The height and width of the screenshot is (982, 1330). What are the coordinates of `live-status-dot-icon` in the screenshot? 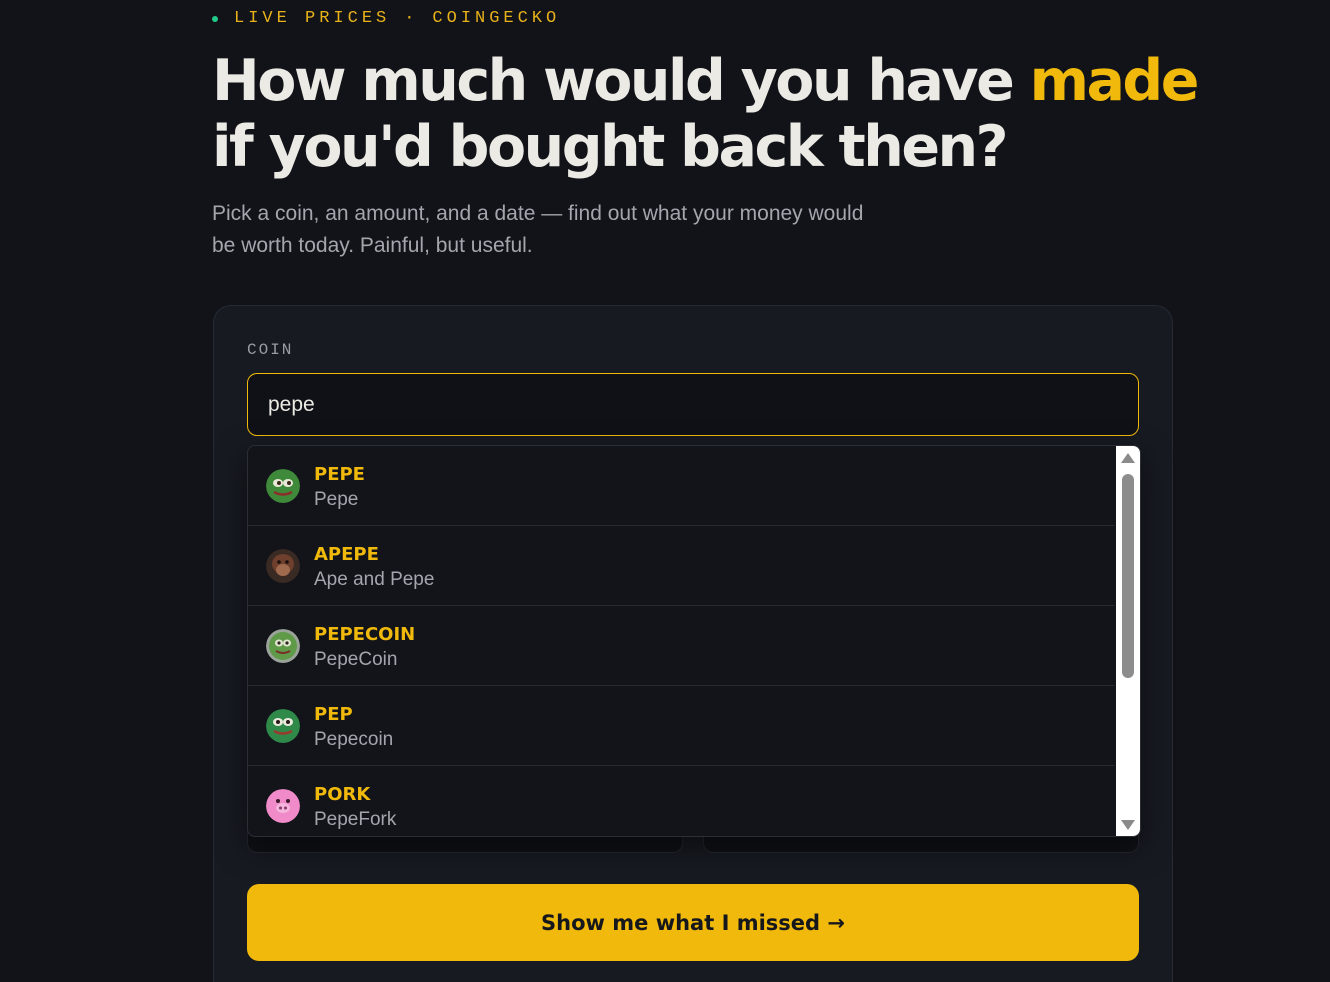 It's located at (215, 18).